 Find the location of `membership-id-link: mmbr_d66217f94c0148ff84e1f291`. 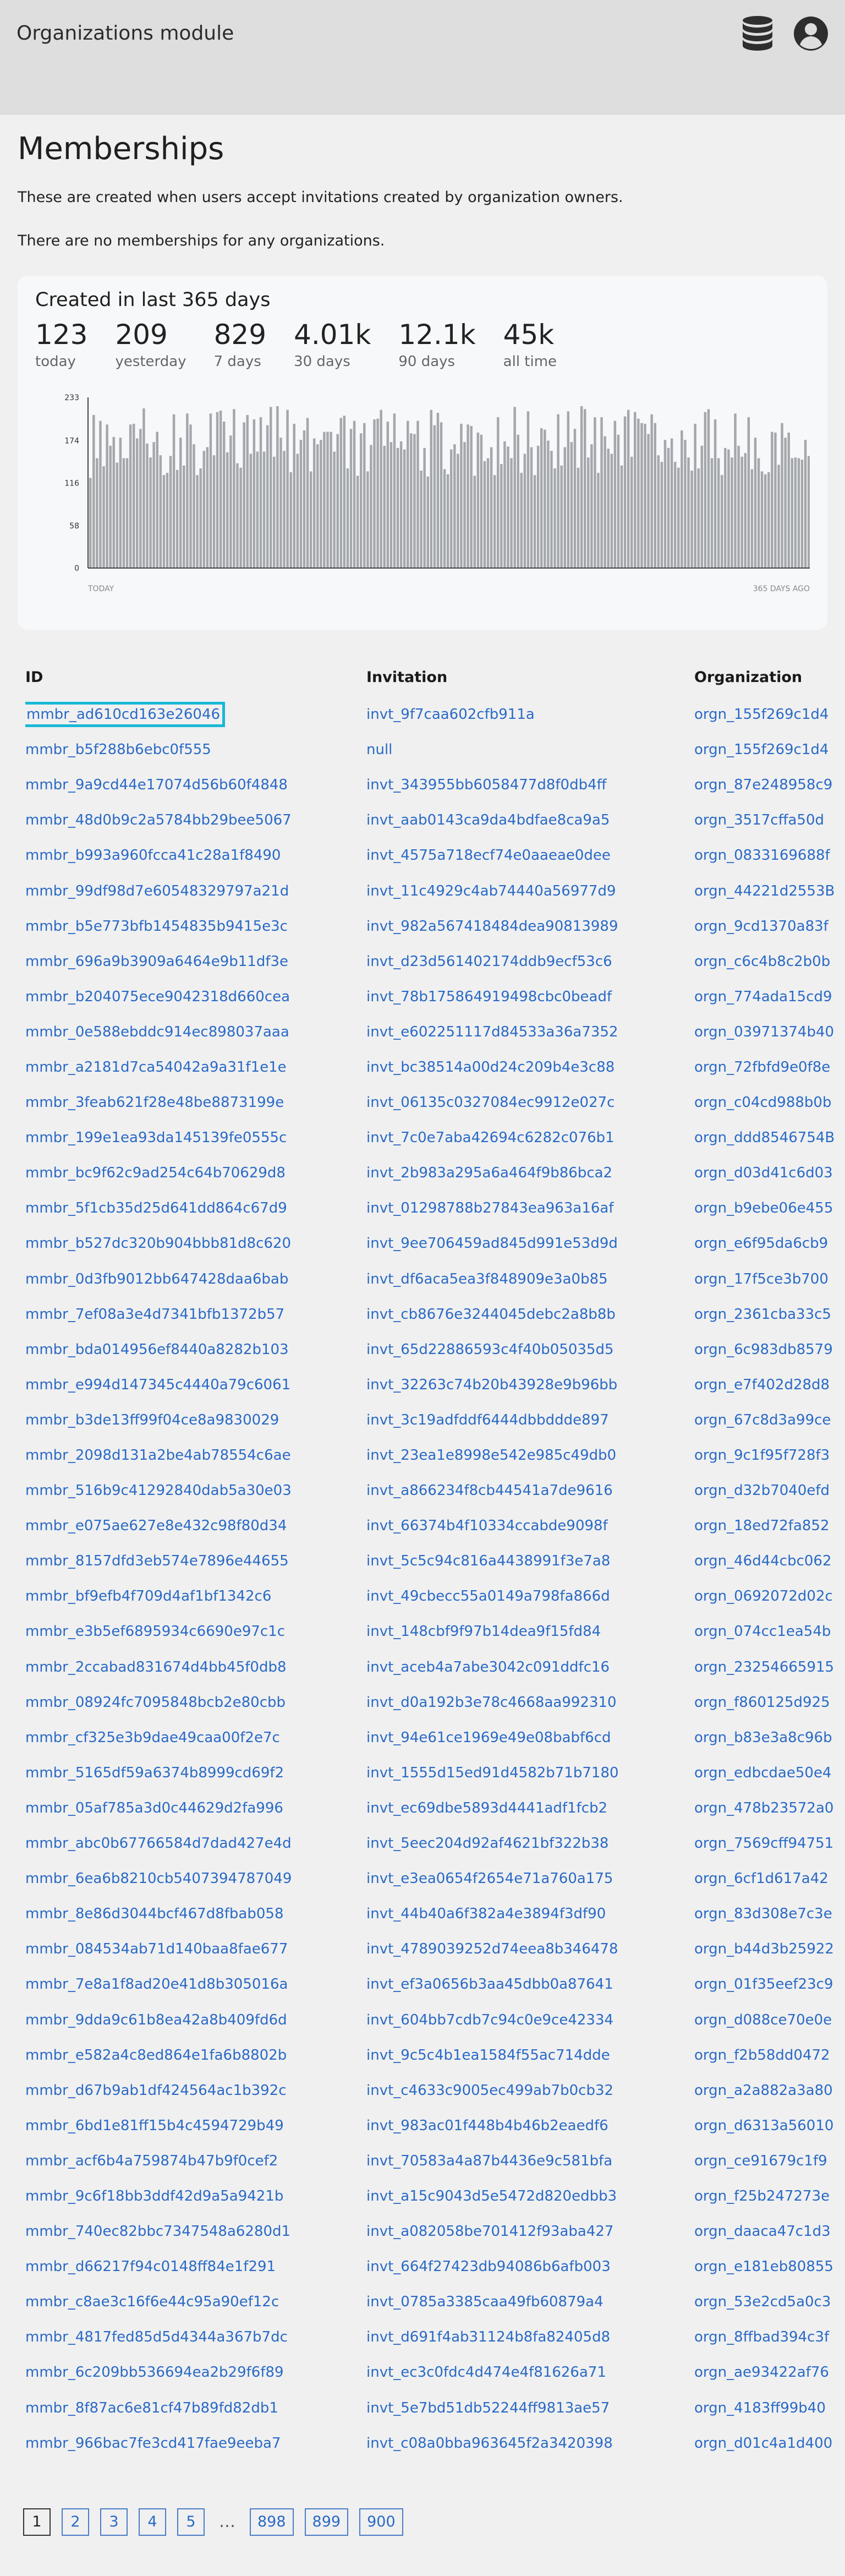

membership-id-link: mmbr_d66217f94c0148ff84e1f291 is located at coordinates (150, 2267).